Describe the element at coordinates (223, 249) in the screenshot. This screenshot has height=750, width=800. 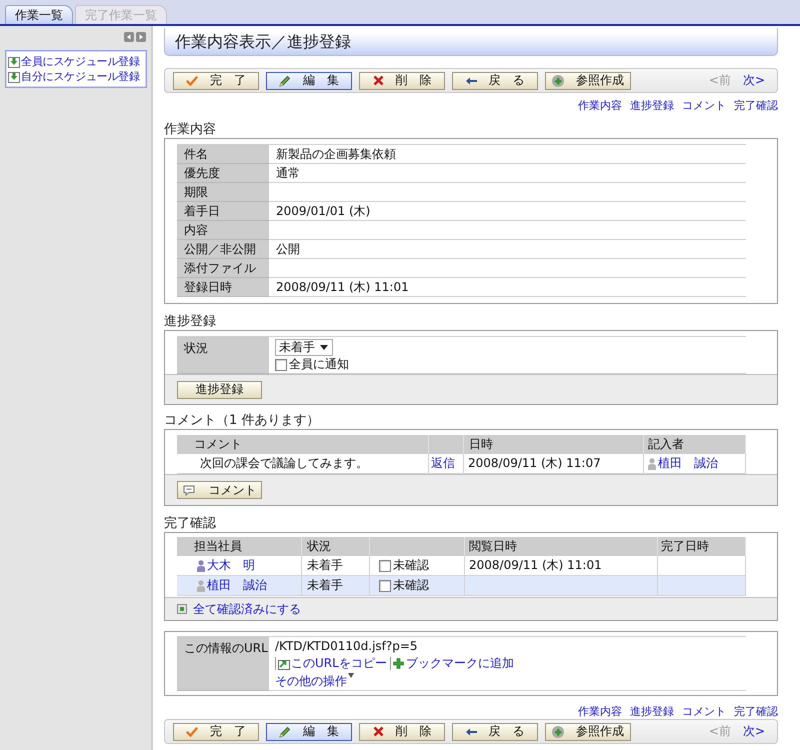
I see `field-label: 公開／非公開` at that location.